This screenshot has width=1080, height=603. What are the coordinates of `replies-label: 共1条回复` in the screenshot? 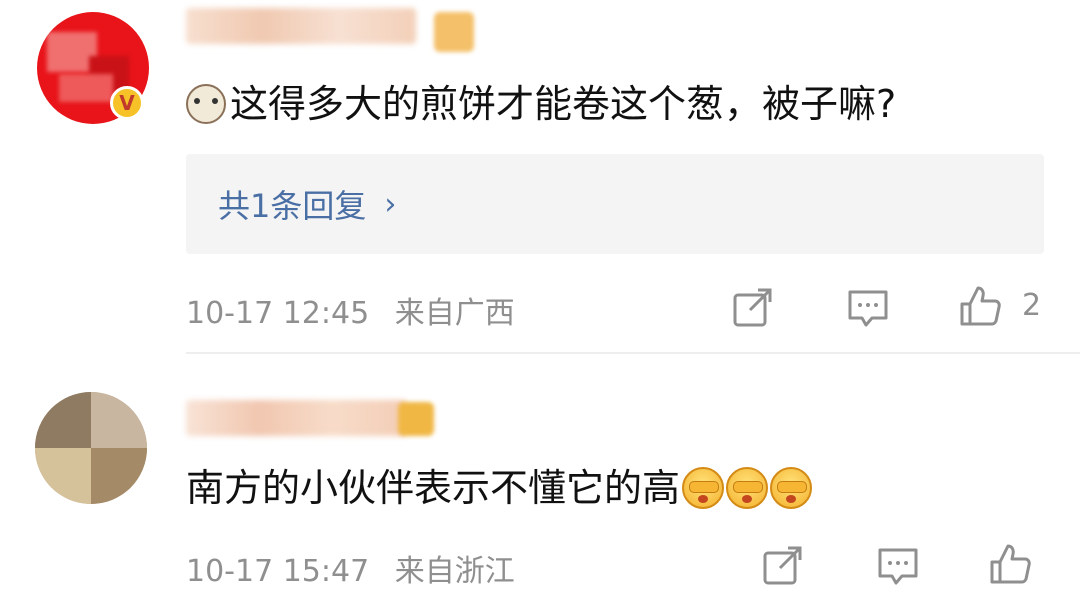 It's located at (292, 206).